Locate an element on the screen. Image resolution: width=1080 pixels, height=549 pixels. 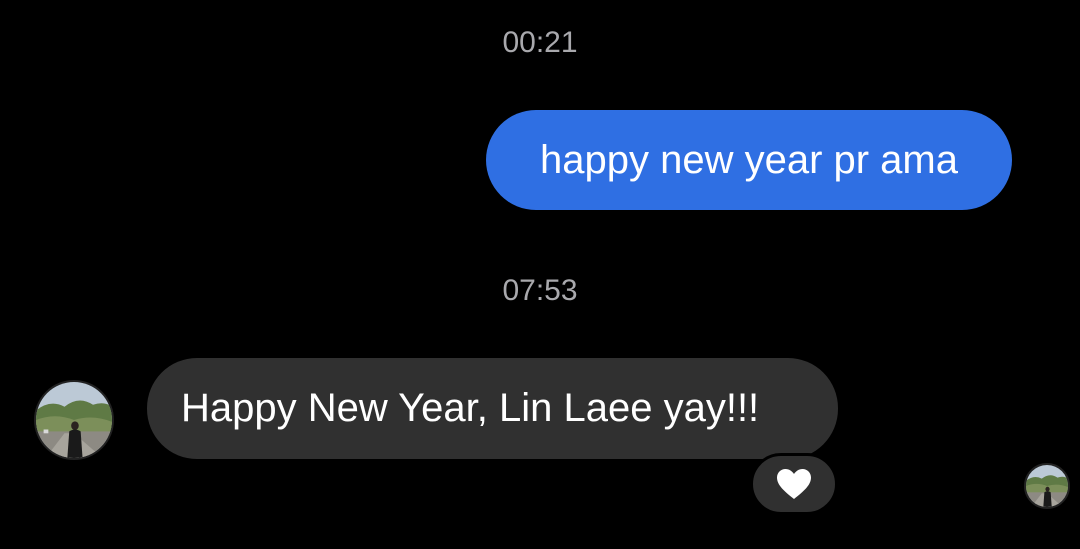
heart-reaction is located at coordinates (794, 484).